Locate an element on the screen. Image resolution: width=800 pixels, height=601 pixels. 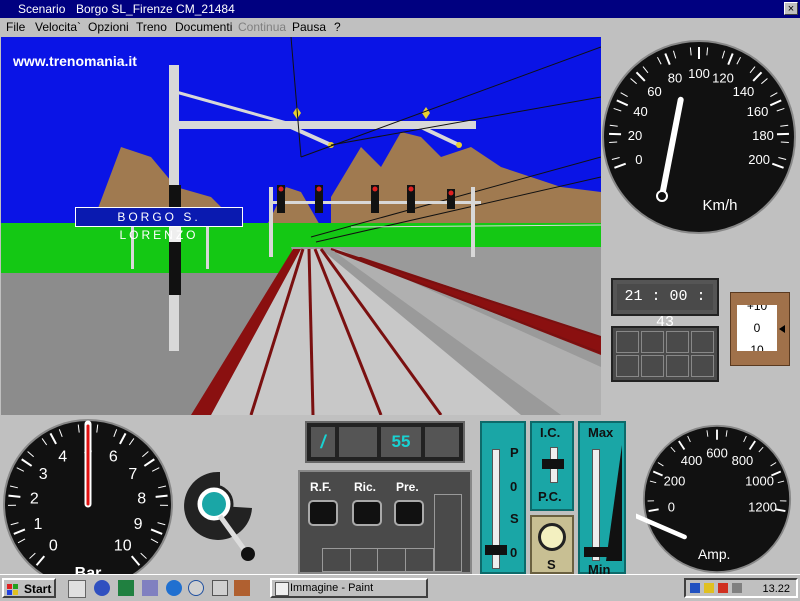
ampmeter: 020040060080010001200 Amp. is located at coordinates (717, 499).